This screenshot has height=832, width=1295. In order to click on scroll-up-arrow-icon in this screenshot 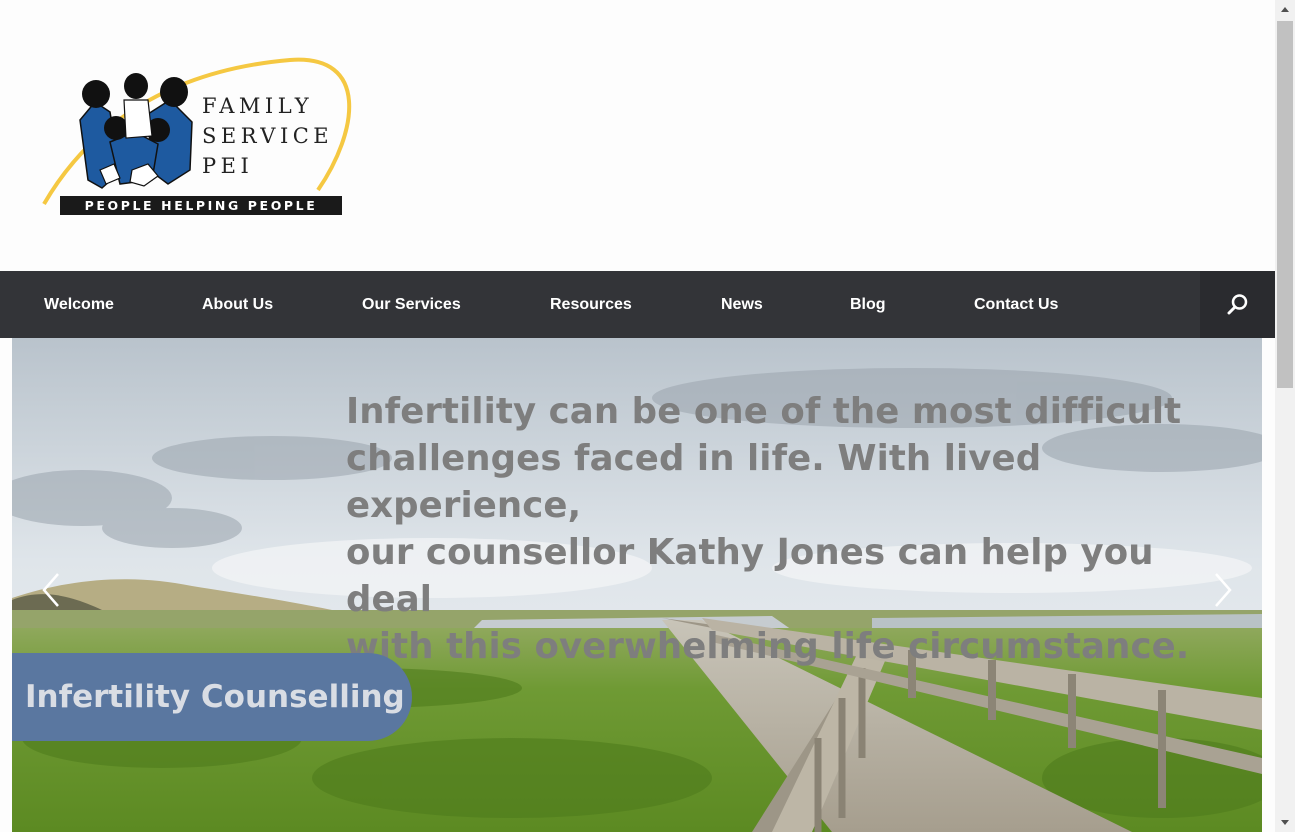, I will do `click(1285, 10)`.